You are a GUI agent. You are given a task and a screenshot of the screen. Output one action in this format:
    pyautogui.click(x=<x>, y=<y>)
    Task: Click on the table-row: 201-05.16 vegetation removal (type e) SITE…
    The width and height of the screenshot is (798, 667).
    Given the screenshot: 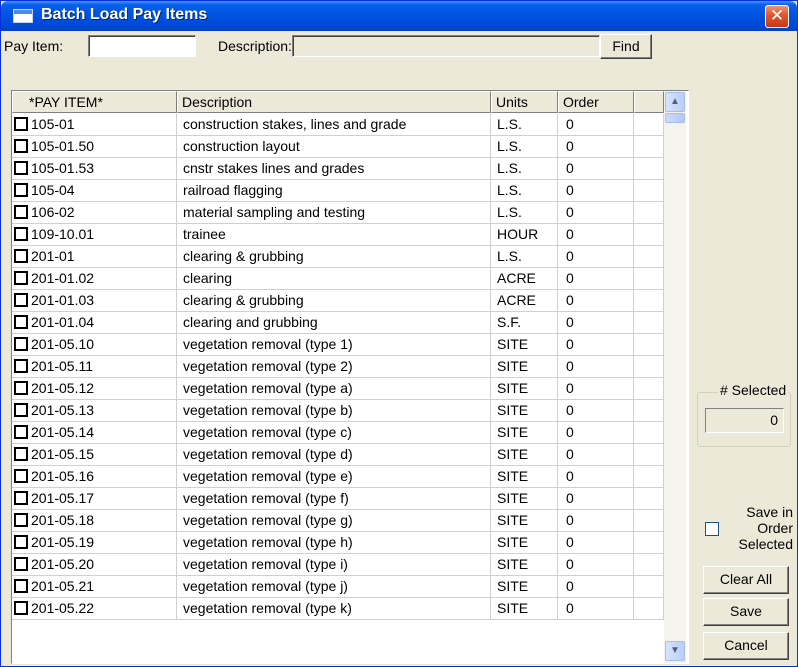 What is the action you would take?
    pyautogui.click(x=338, y=477)
    